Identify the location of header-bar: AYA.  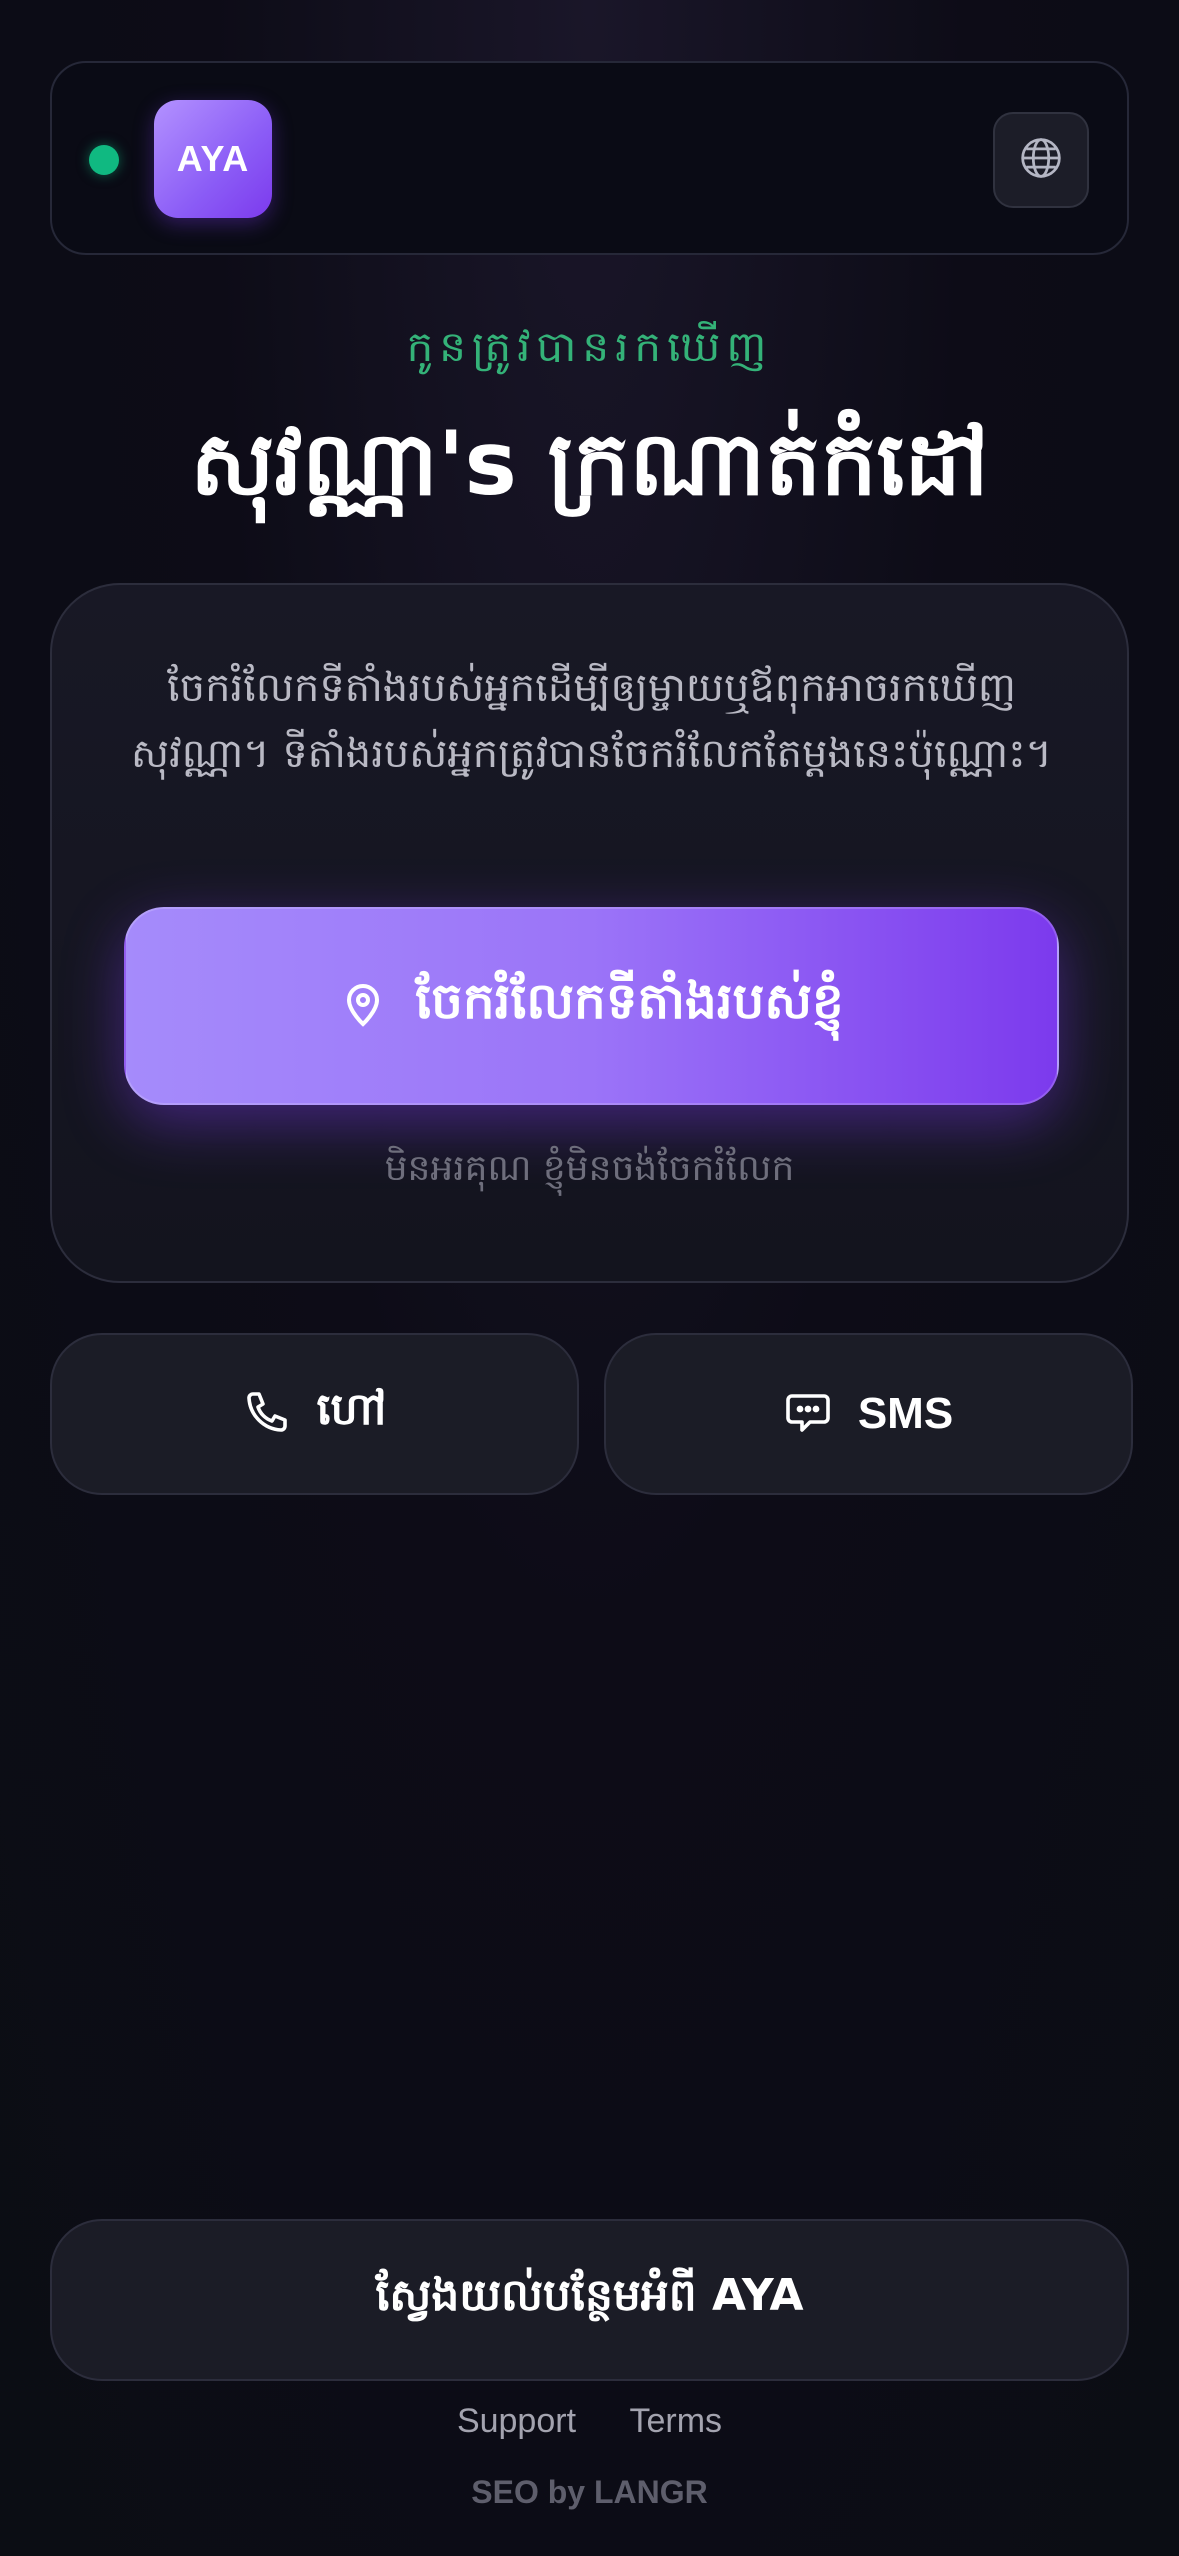
(589, 158).